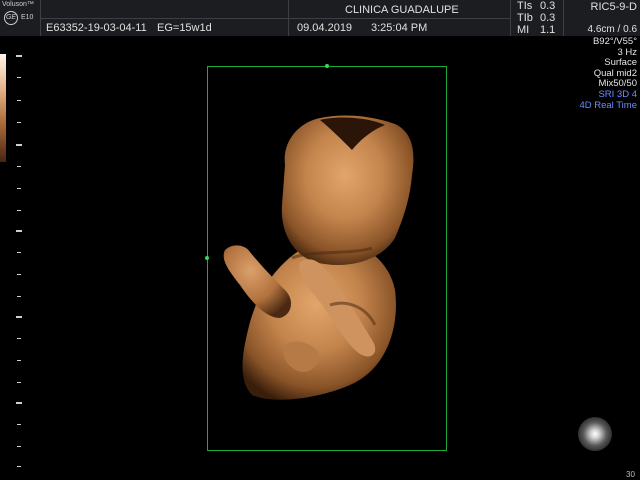 This screenshot has width=640, height=480. What do you see at coordinates (595, 434) in the screenshot?
I see `light-source-icon` at bounding box center [595, 434].